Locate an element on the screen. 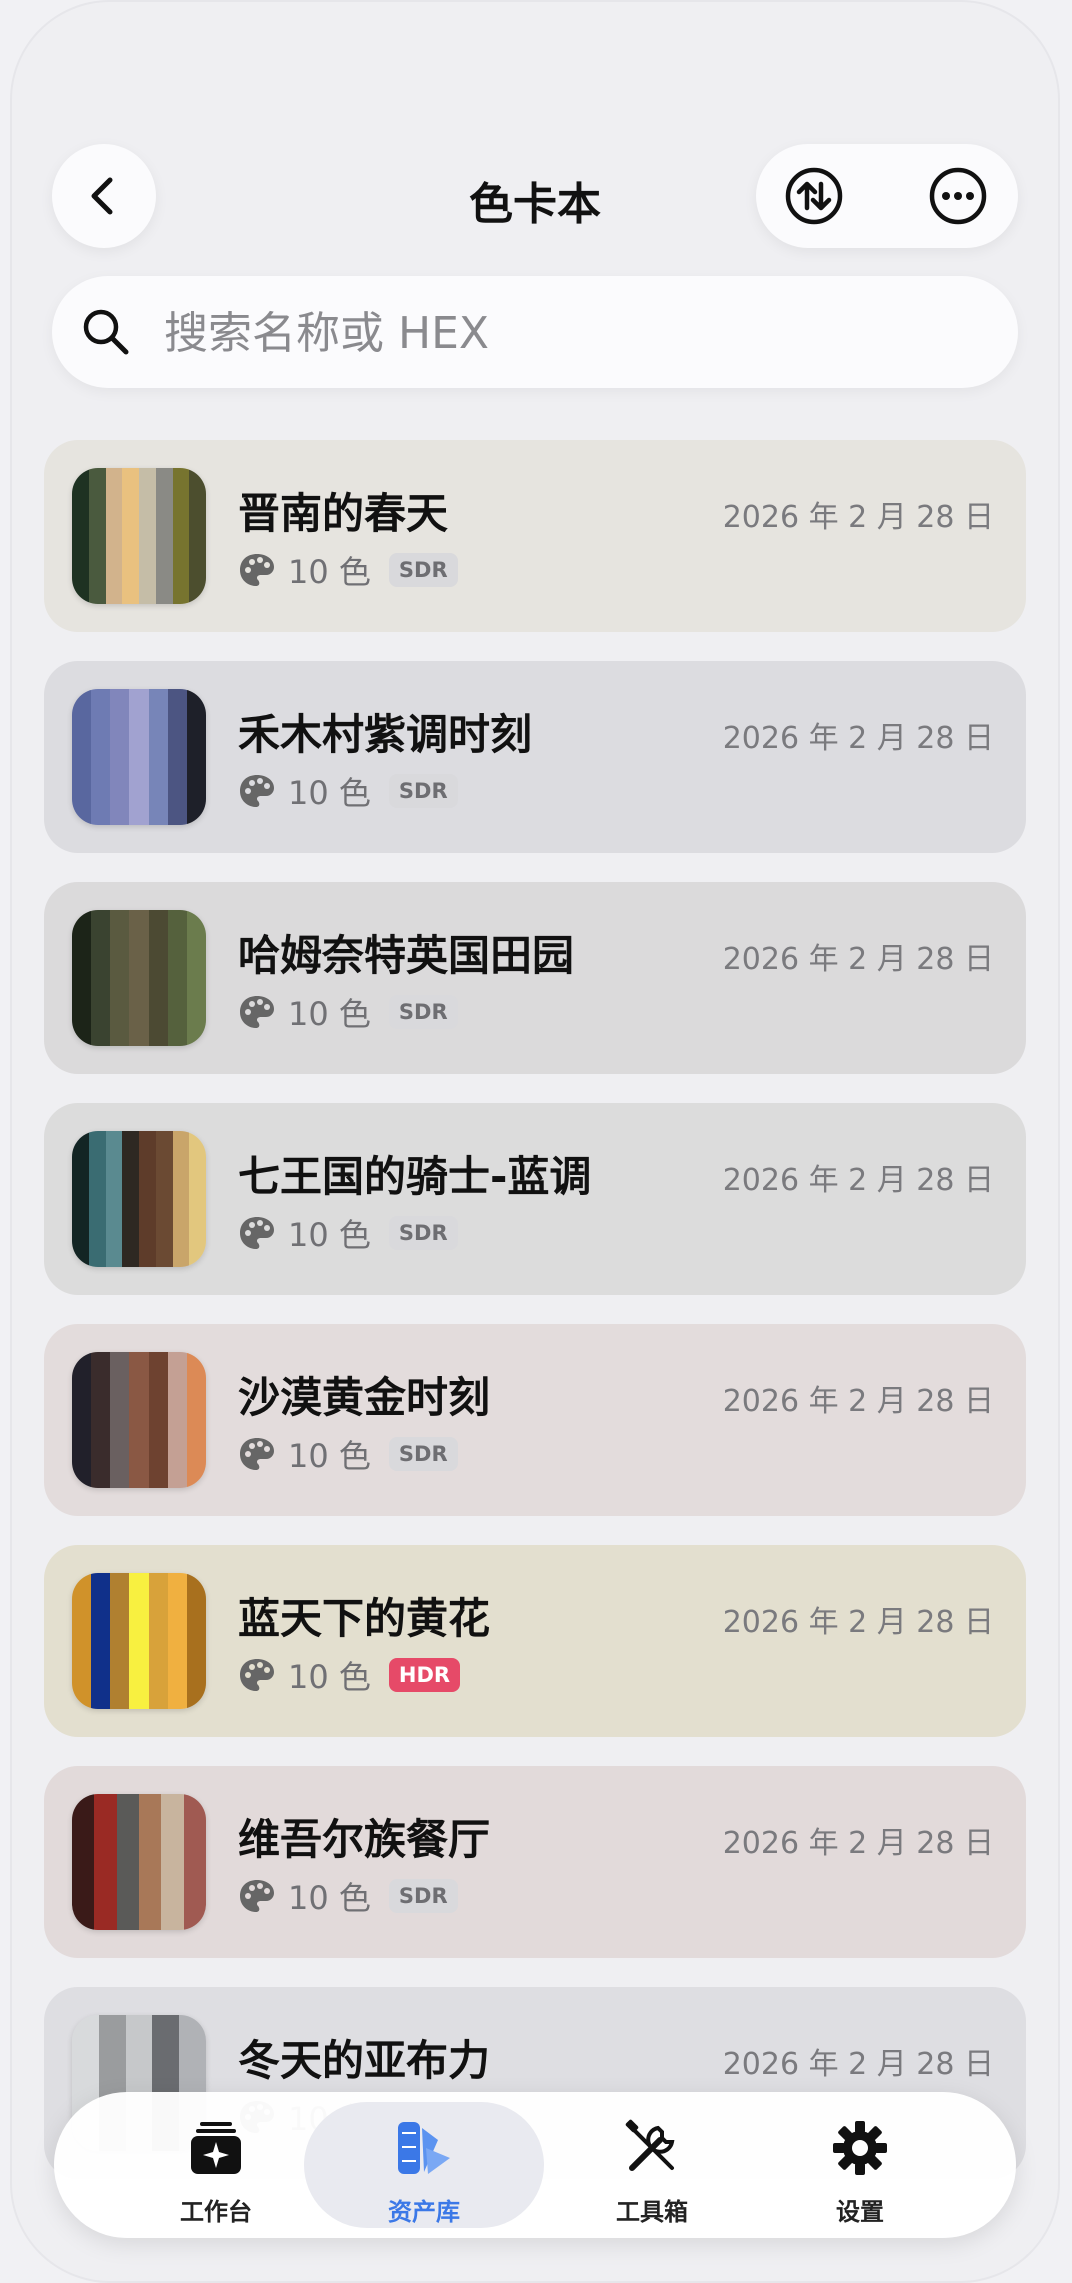 The width and height of the screenshot is (1072, 2283). tab-label: 资产库 is located at coordinates (424, 2212).